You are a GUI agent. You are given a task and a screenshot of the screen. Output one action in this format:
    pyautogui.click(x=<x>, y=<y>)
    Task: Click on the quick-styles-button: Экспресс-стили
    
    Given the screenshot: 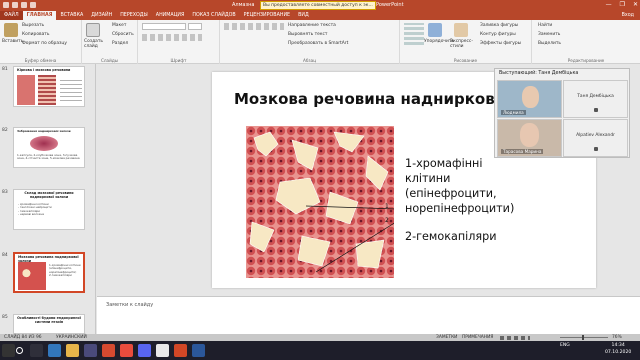 What is the action you would take?
    pyautogui.click(x=461, y=44)
    